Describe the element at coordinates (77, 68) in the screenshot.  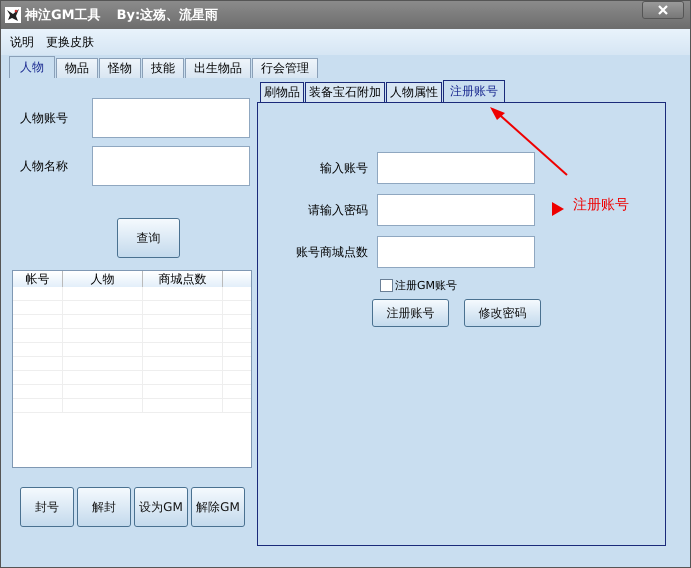
I see `tab: 物品` at that location.